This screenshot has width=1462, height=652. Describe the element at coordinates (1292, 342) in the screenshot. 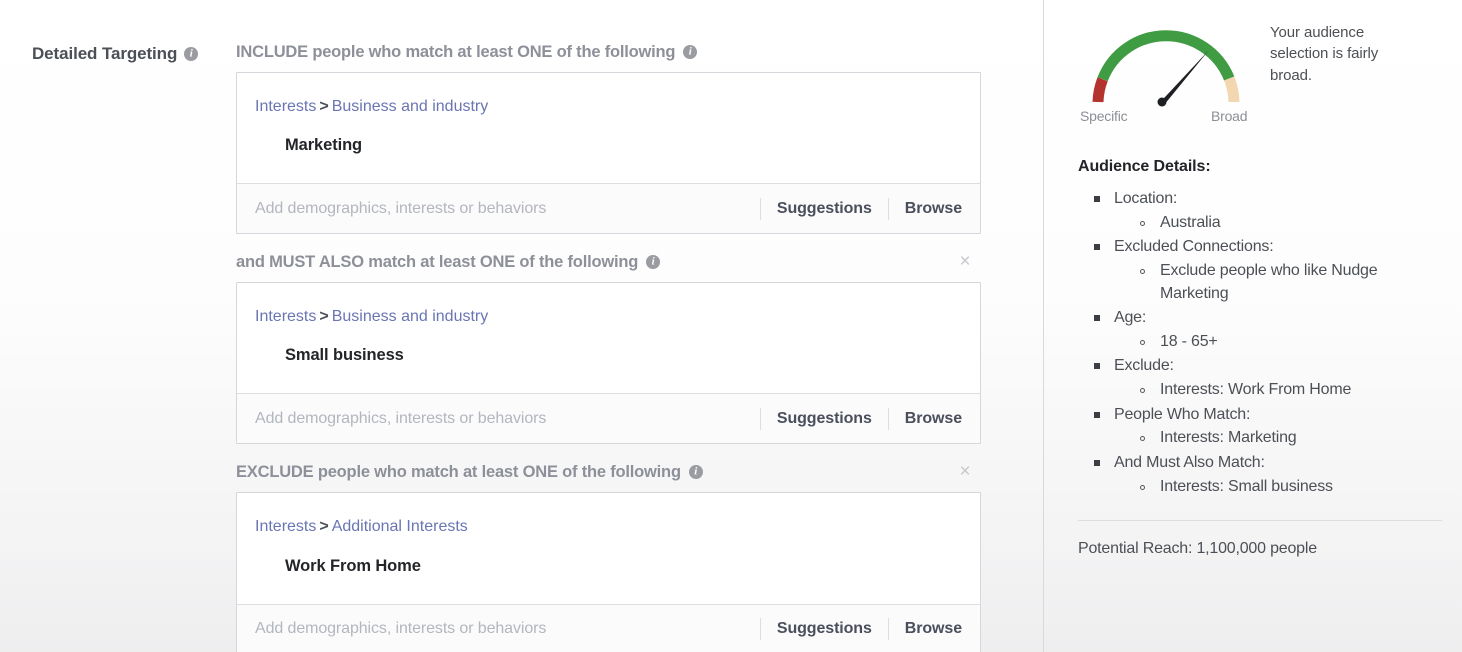

I see `audience-detail-item: 18 - 65+` at that location.